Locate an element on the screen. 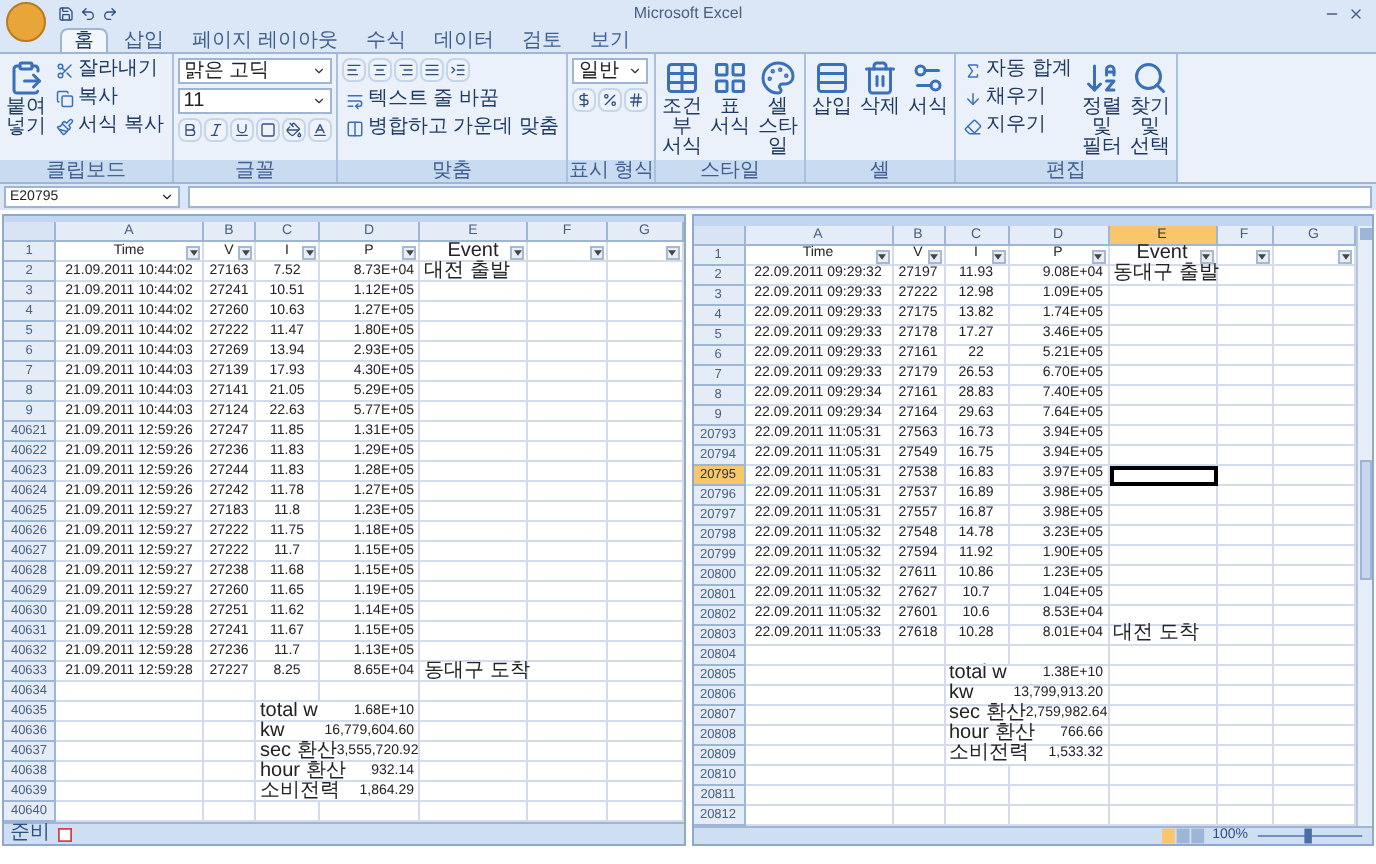 This screenshot has height=864, width=1376. office-button is located at coordinates (26, 21).